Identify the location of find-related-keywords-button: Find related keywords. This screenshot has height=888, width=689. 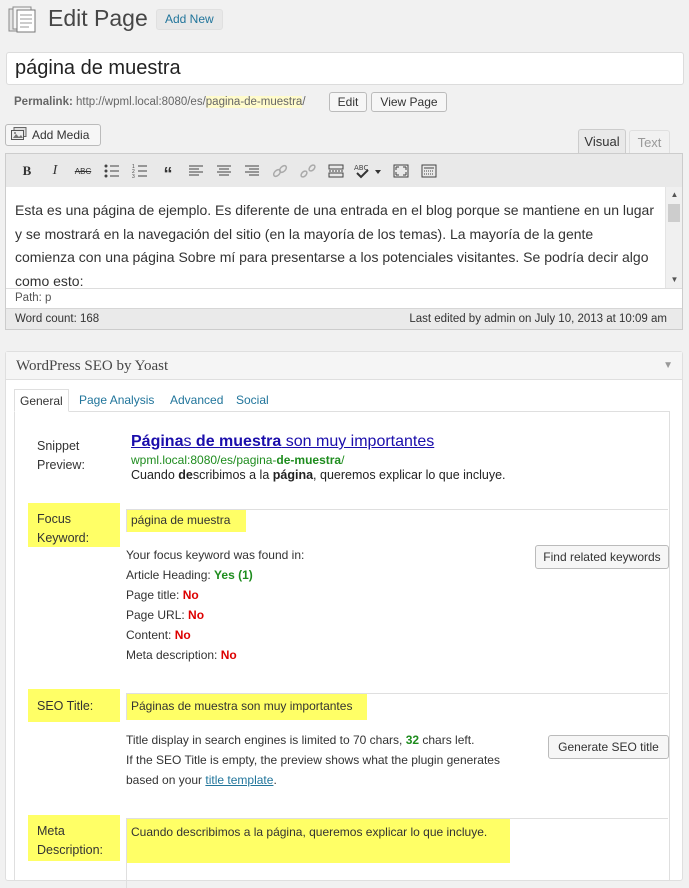
(602, 557).